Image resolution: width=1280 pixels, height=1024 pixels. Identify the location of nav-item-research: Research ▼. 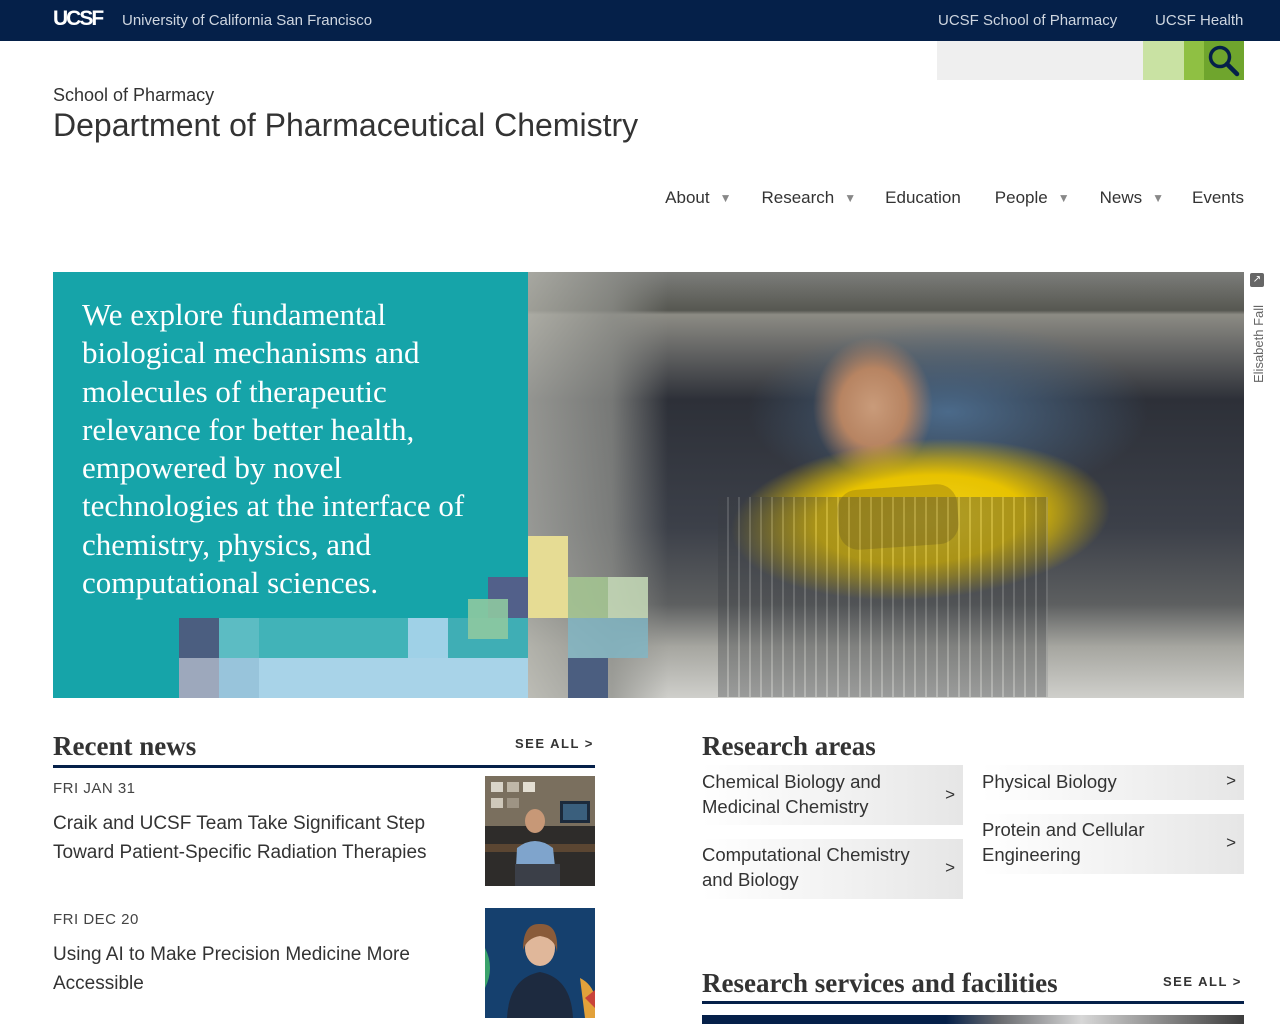
(809, 198).